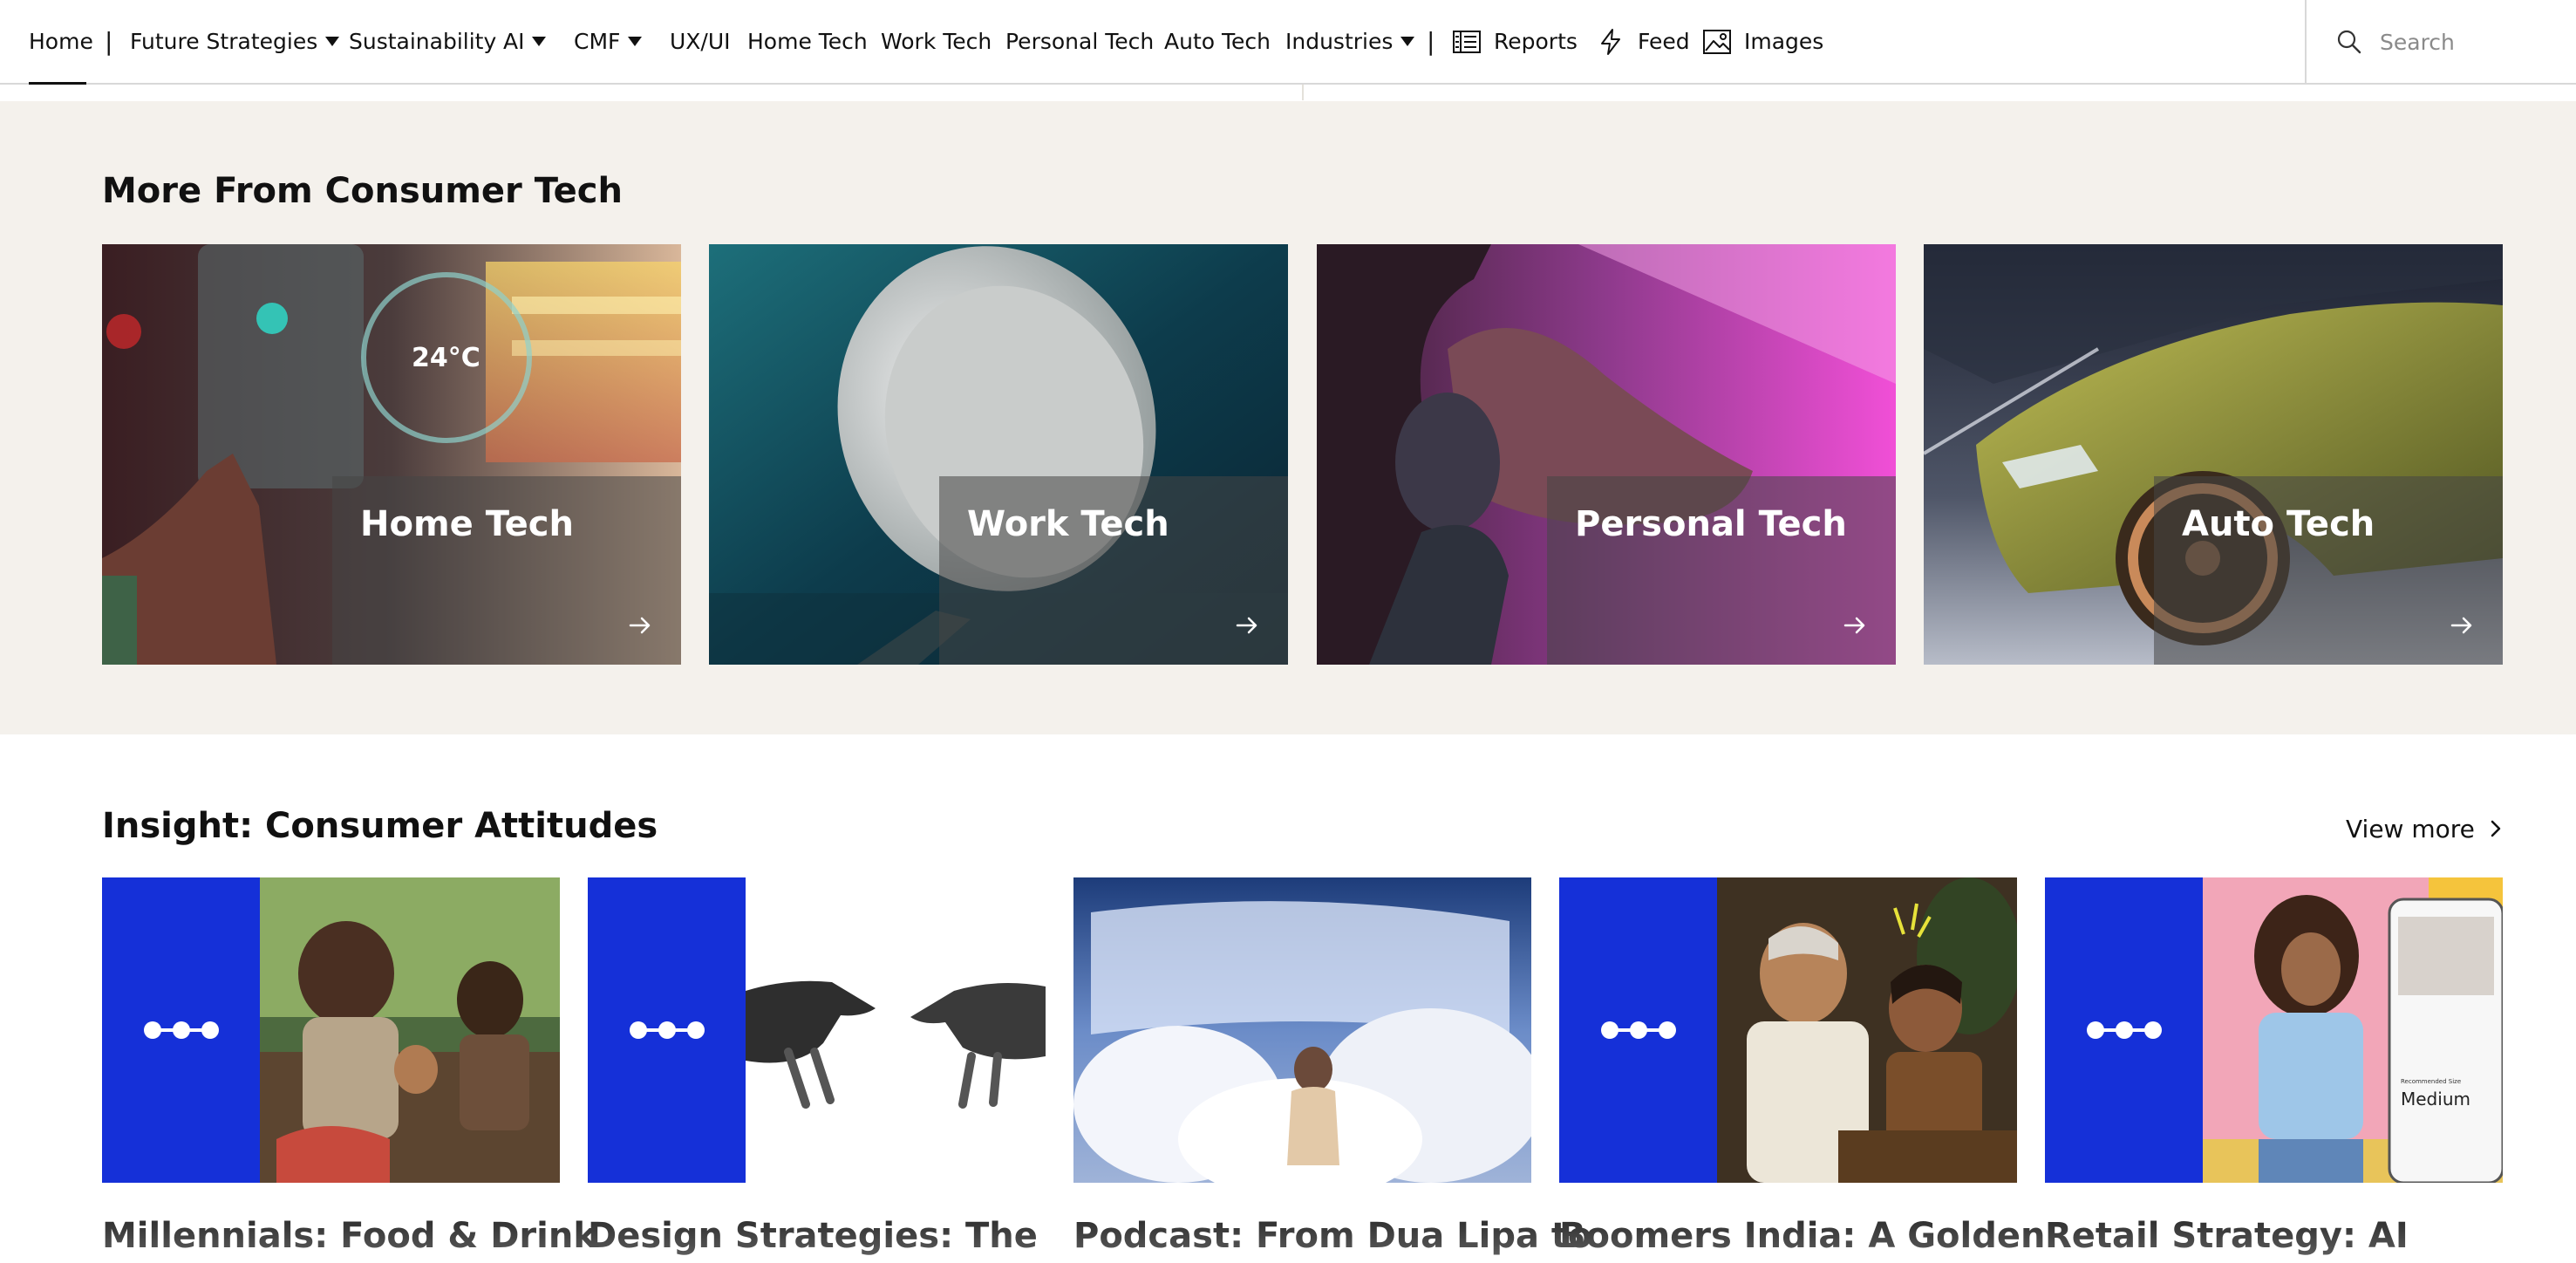 The width and height of the screenshot is (2576, 1263). What do you see at coordinates (467, 524) in the screenshot?
I see `card-label: Home Tech` at bounding box center [467, 524].